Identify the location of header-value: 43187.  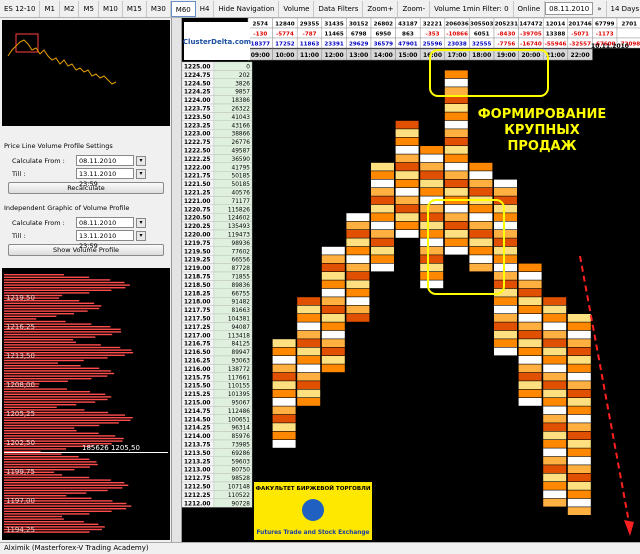
(408, 25).